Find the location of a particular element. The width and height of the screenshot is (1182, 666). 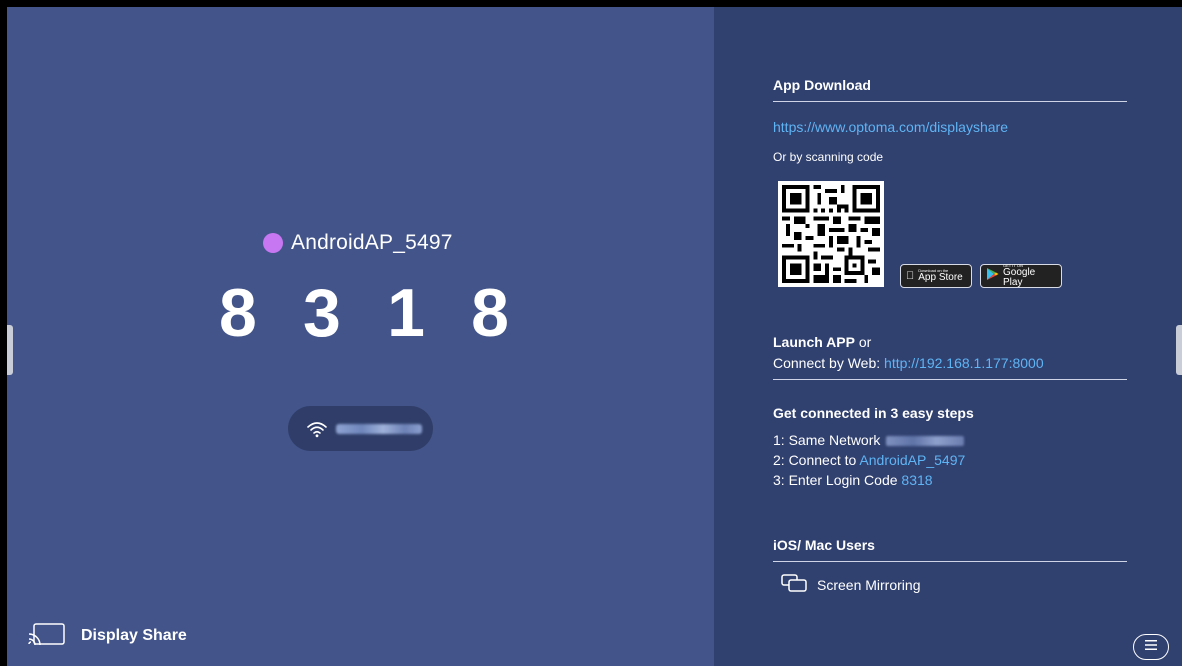

google-play-icon is located at coordinates (992, 276).